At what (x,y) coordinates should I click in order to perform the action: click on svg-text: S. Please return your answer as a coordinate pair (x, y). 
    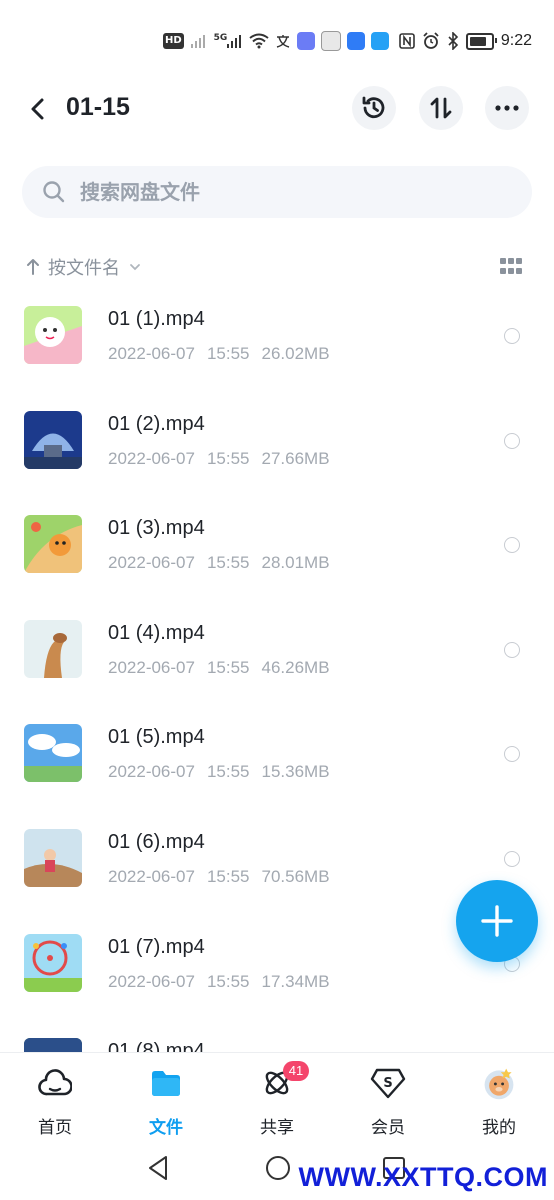
    Looking at the image, I should click on (387, 1083).